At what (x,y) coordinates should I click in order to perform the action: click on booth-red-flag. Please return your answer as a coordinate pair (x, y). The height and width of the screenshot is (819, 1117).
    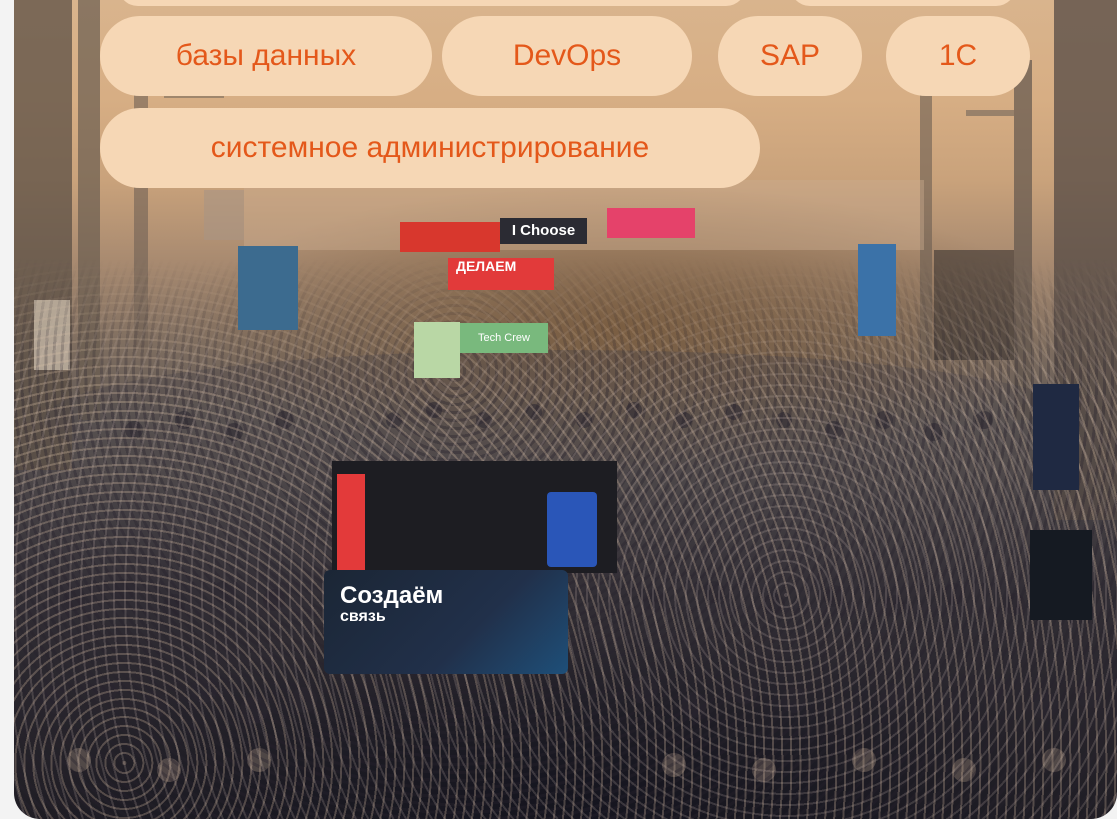
    Looking at the image, I should click on (351, 529).